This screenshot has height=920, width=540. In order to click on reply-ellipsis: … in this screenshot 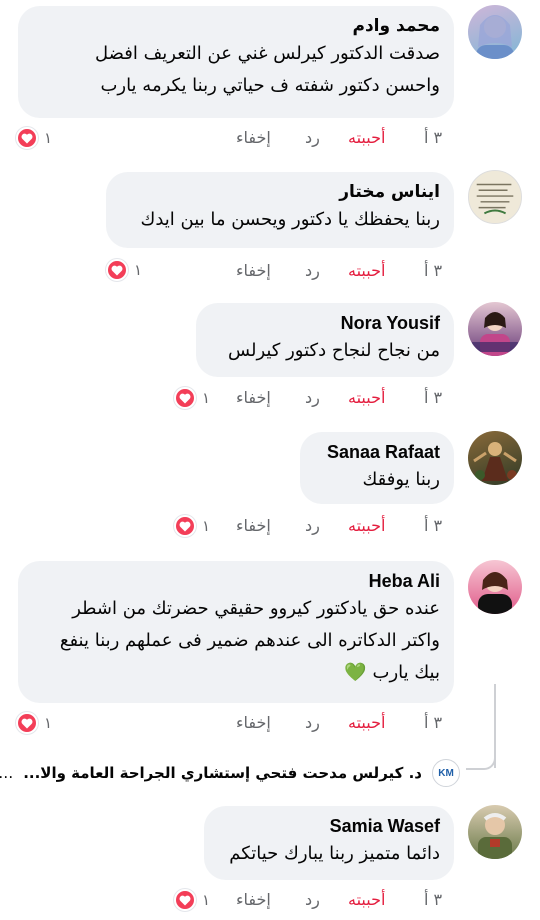, I will do `click(6, 773)`.